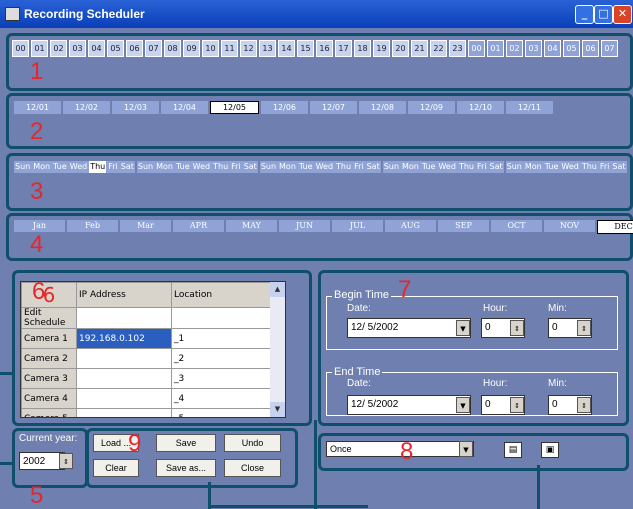  Describe the element at coordinates (569, 226) in the screenshot. I see `month-cell: NOV` at that location.